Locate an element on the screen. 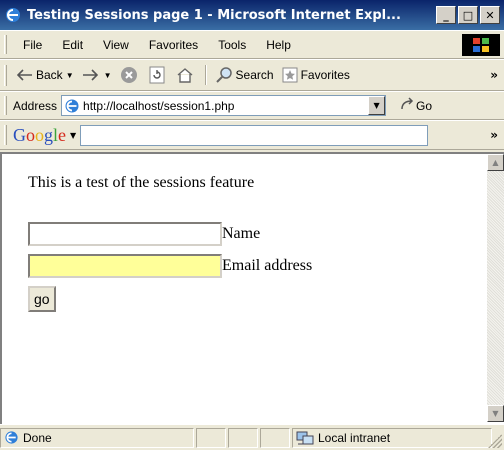  back-arrow-icon is located at coordinates (25, 75).